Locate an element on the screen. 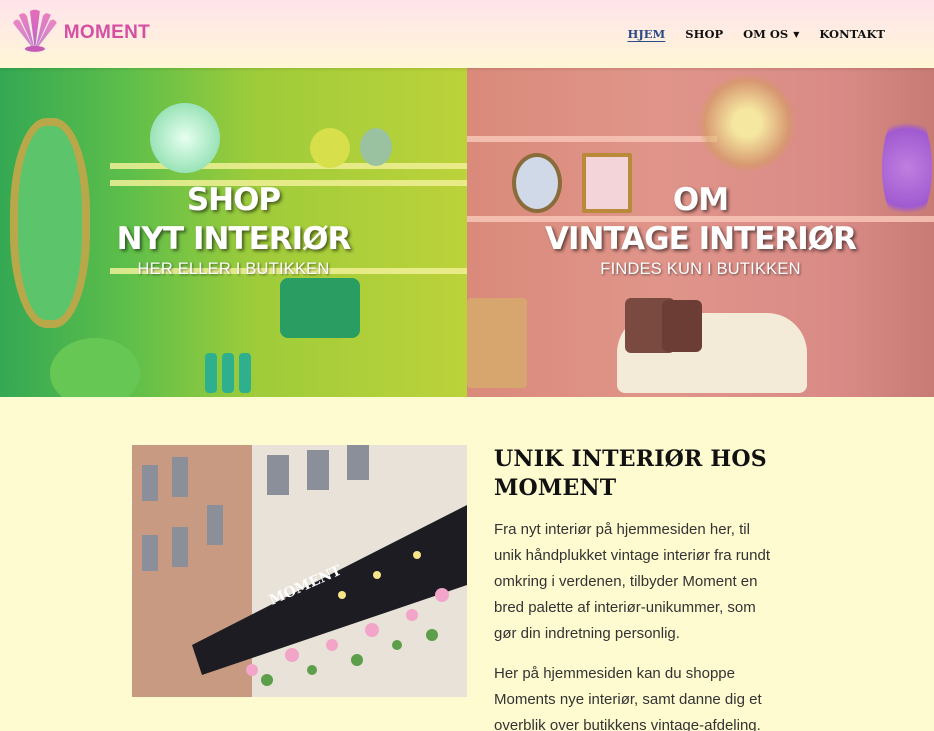  hero-om-title-line1: OM is located at coordinates (700, 200).